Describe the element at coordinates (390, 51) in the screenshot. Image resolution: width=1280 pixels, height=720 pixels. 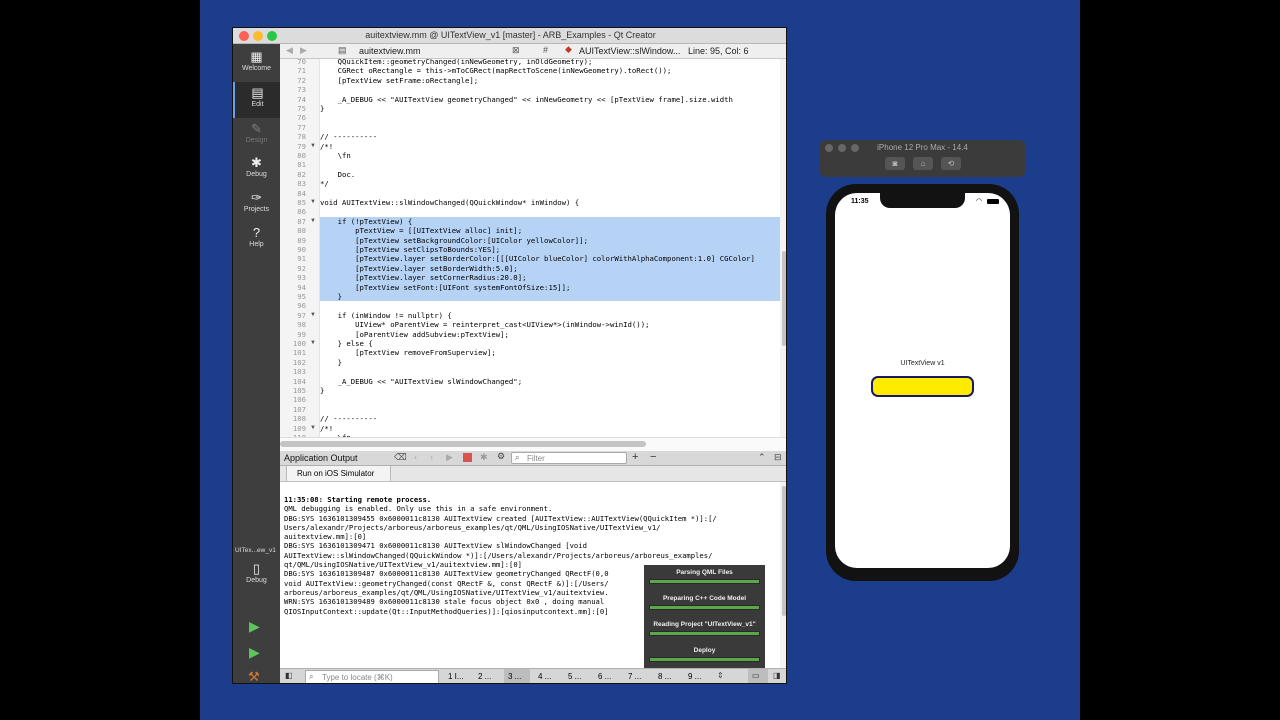
I see `current-file-combo: auitextview.mm` at that location.